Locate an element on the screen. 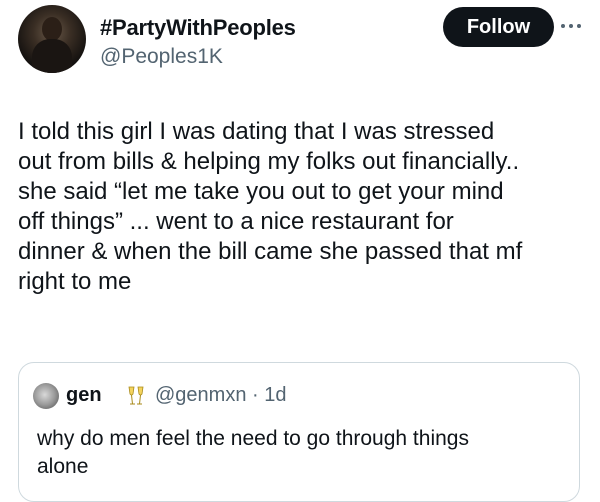 Image resolution: width=600 pixels, height=502 pixels. champagne-toast-icon is located at coordinates (136, 396).